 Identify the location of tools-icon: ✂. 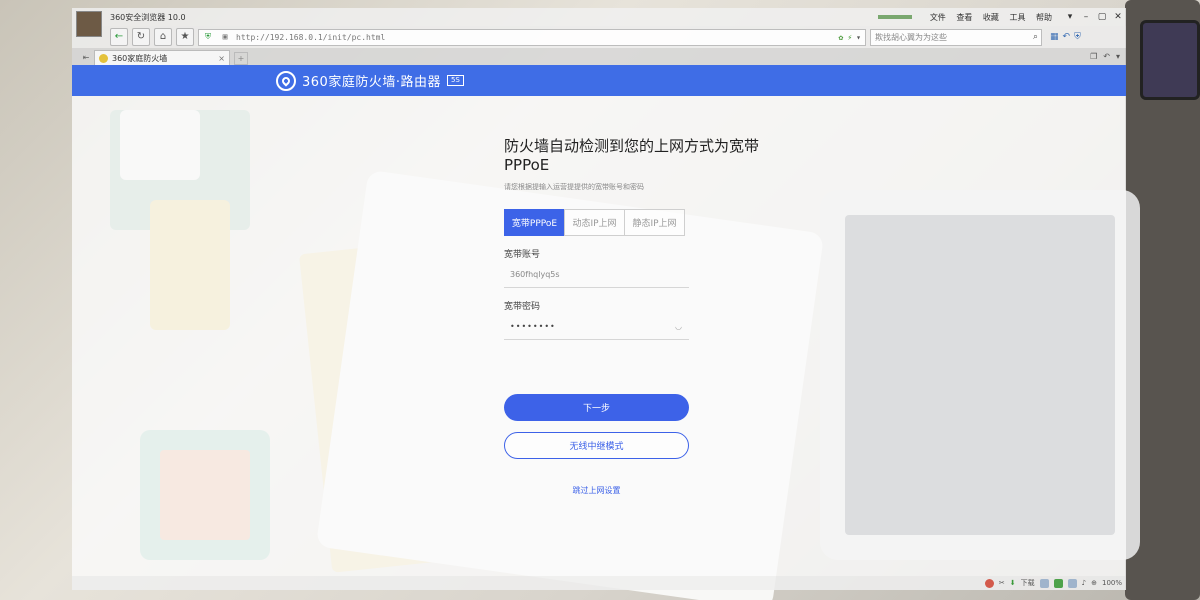
(1002, 583).